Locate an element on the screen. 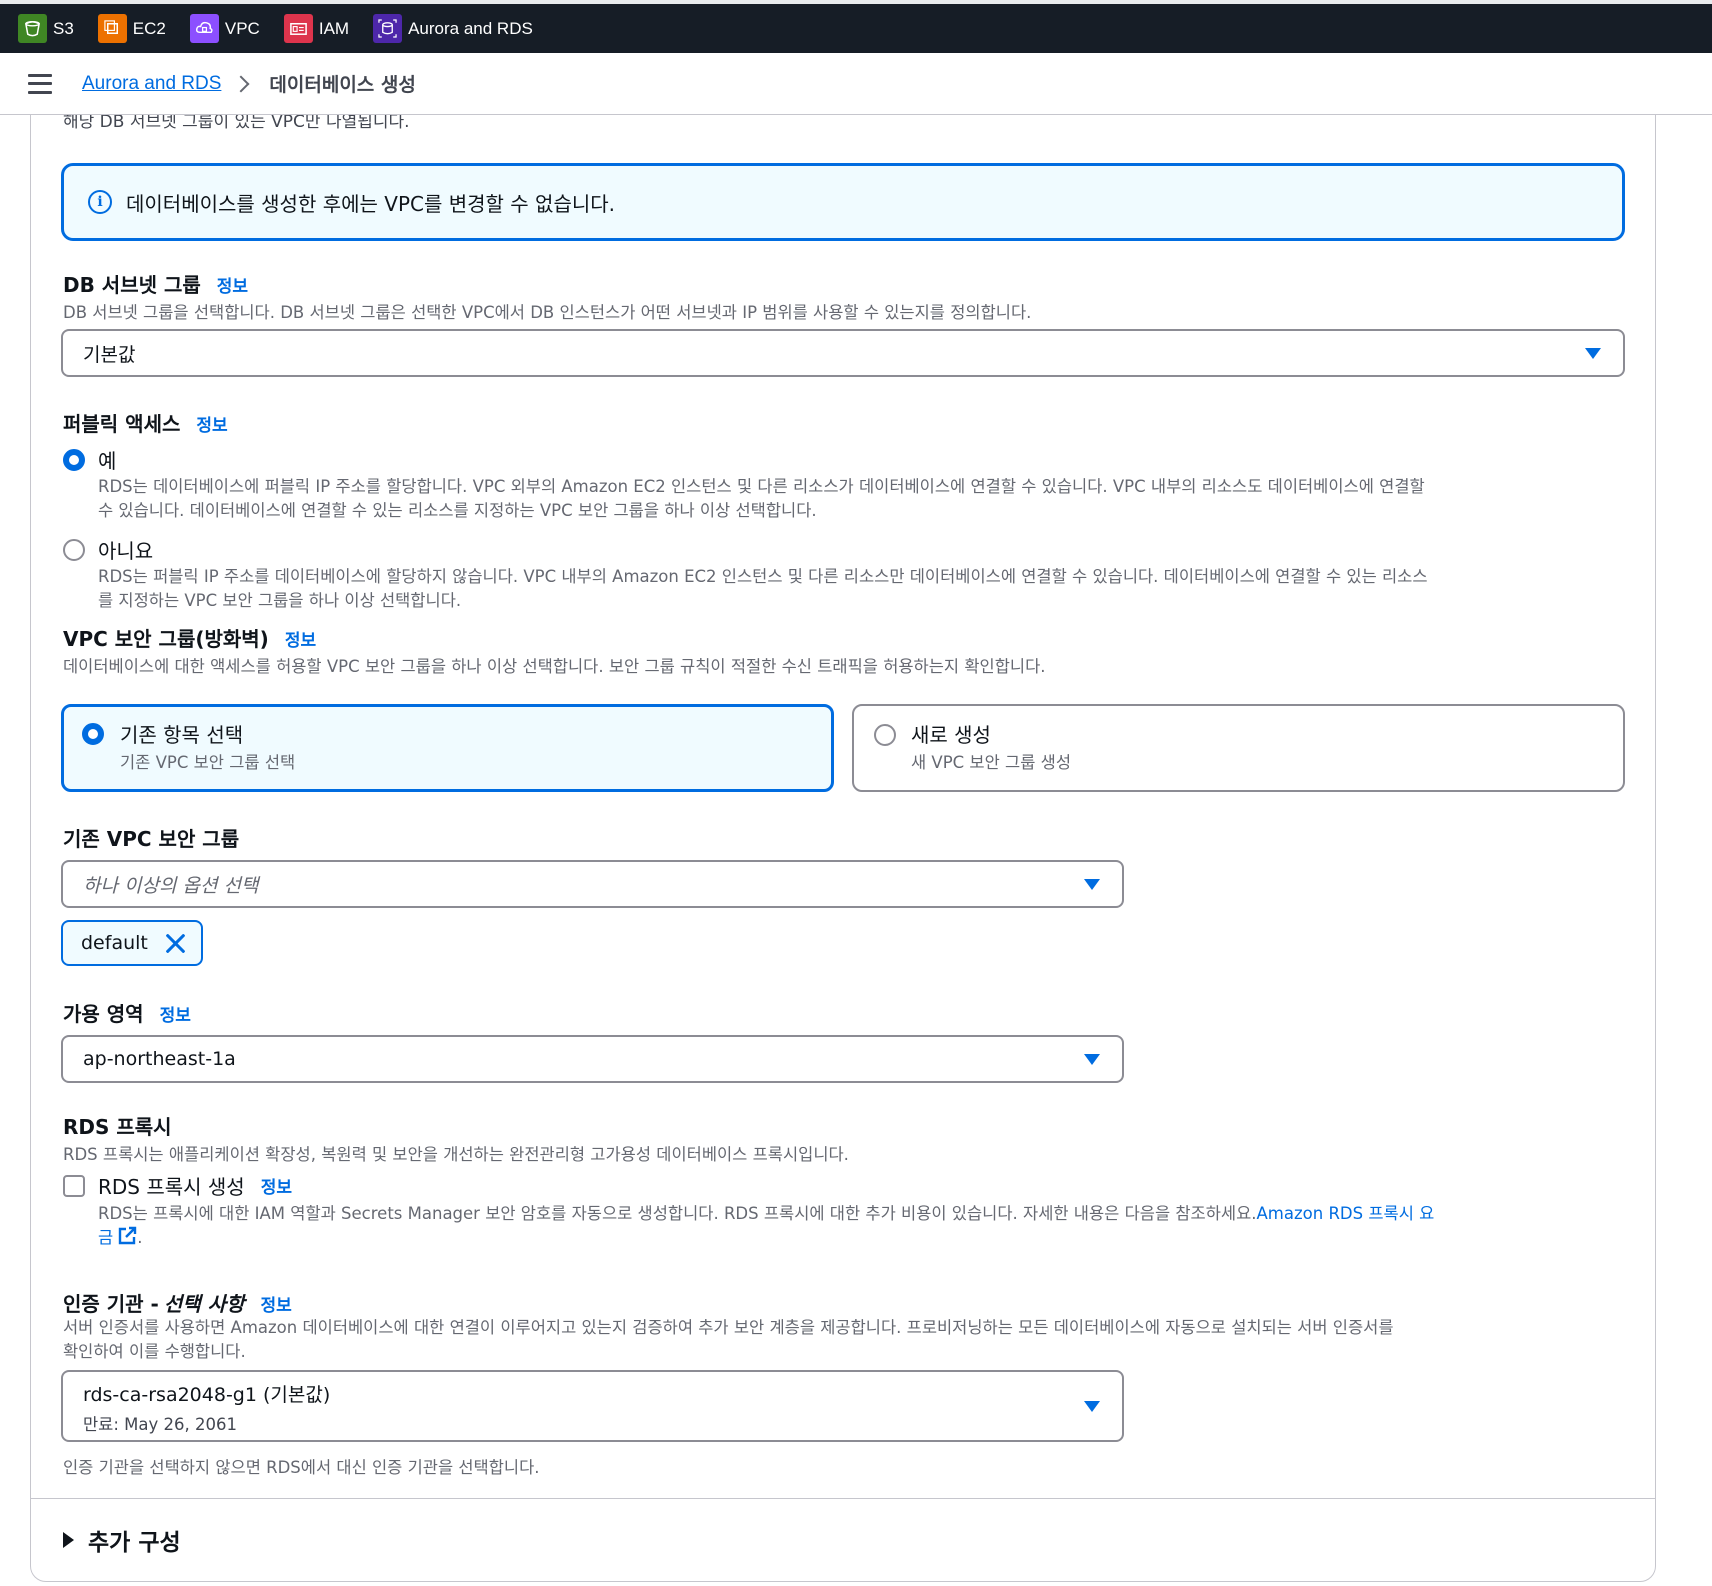 Image resolution: width=1712 pixels, height=1586 pixels. service-label: EC2 is located at coordinates (149, 28).